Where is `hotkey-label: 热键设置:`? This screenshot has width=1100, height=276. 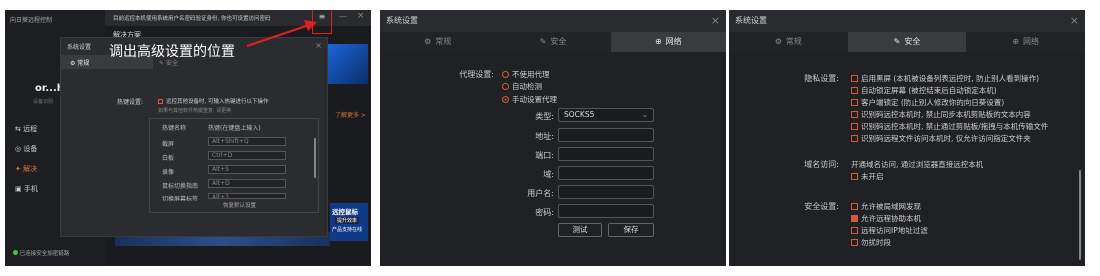 hotkey-label: 热键设置: is located at coordinates (130, 102).